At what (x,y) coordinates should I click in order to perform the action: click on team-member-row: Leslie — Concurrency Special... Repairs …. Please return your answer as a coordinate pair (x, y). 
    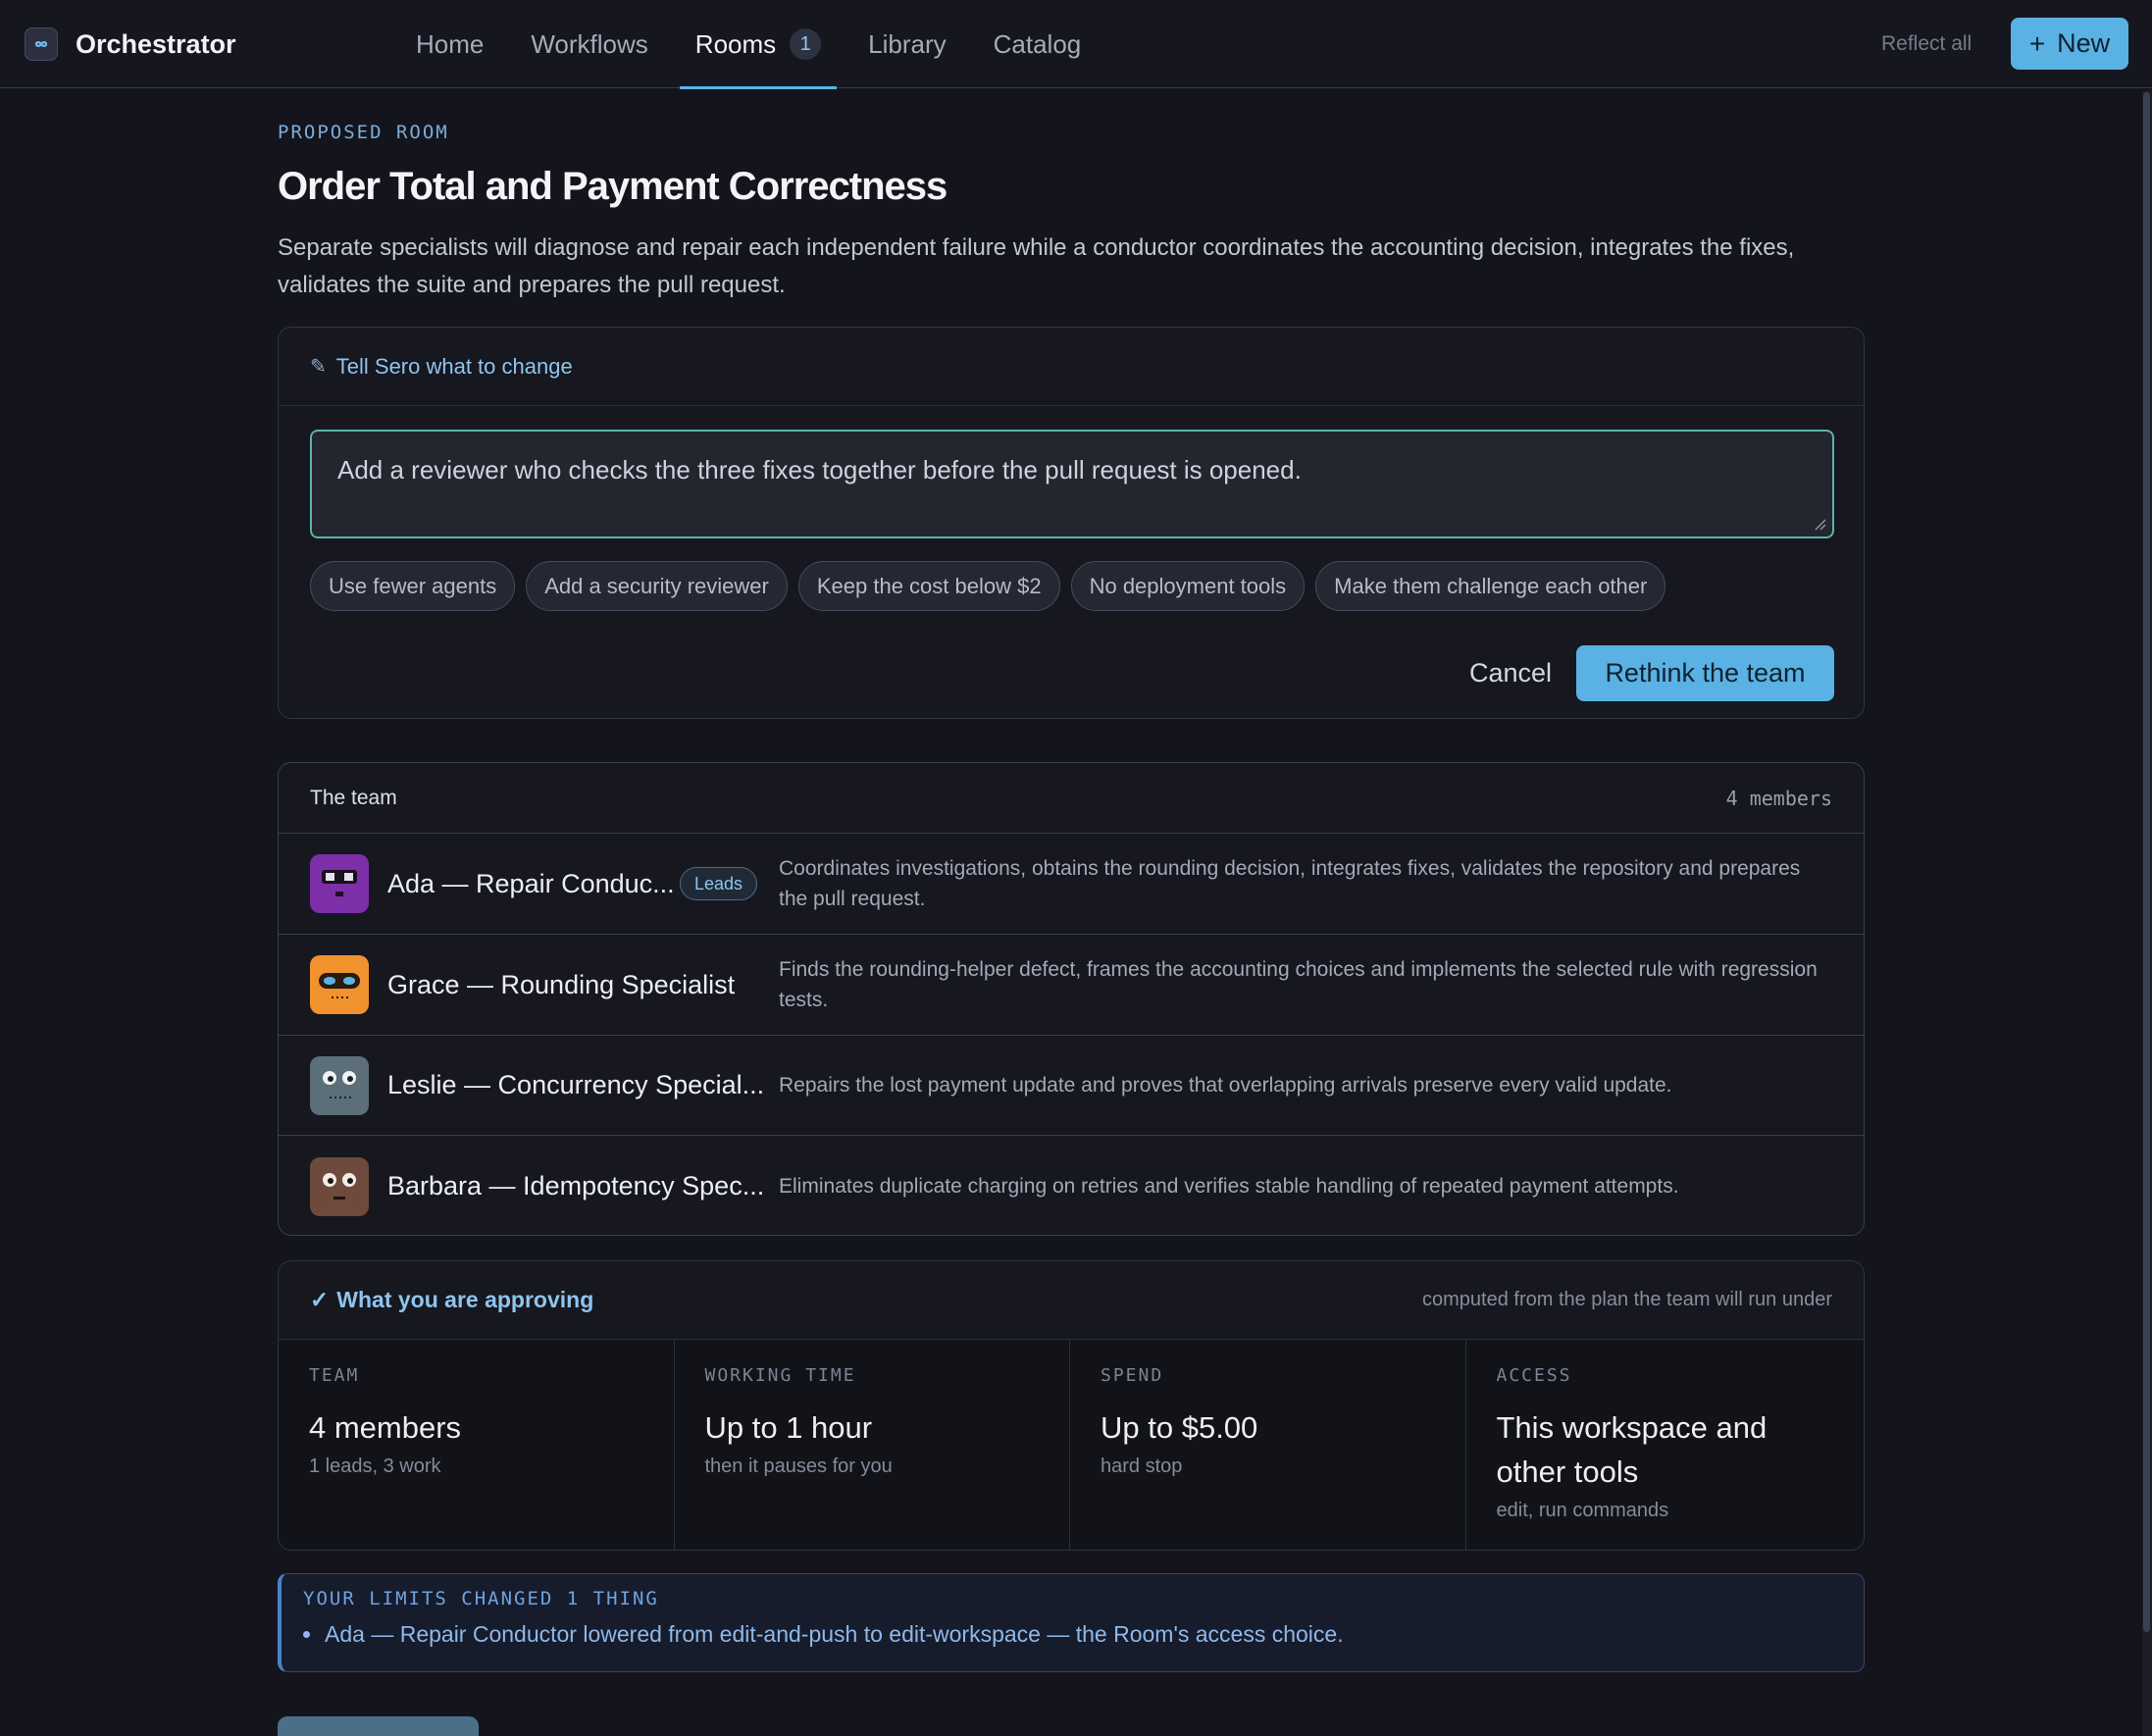
    Looking at the image, I should click on (1071, 1086).